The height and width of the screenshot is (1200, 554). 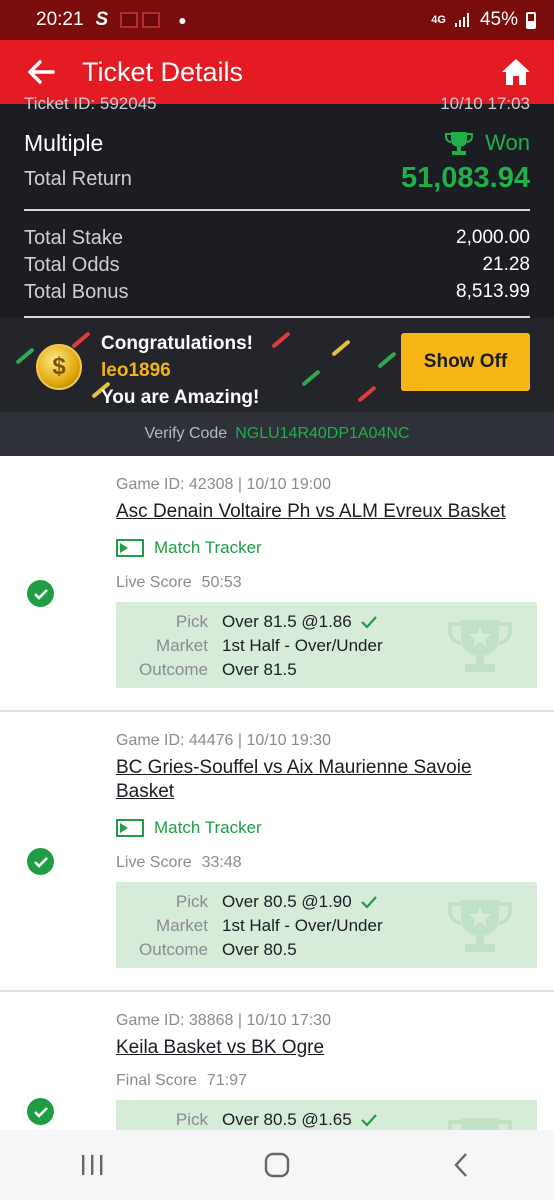 I want to click on verify-code-label: Verify Code, so click(x=186, y=433).